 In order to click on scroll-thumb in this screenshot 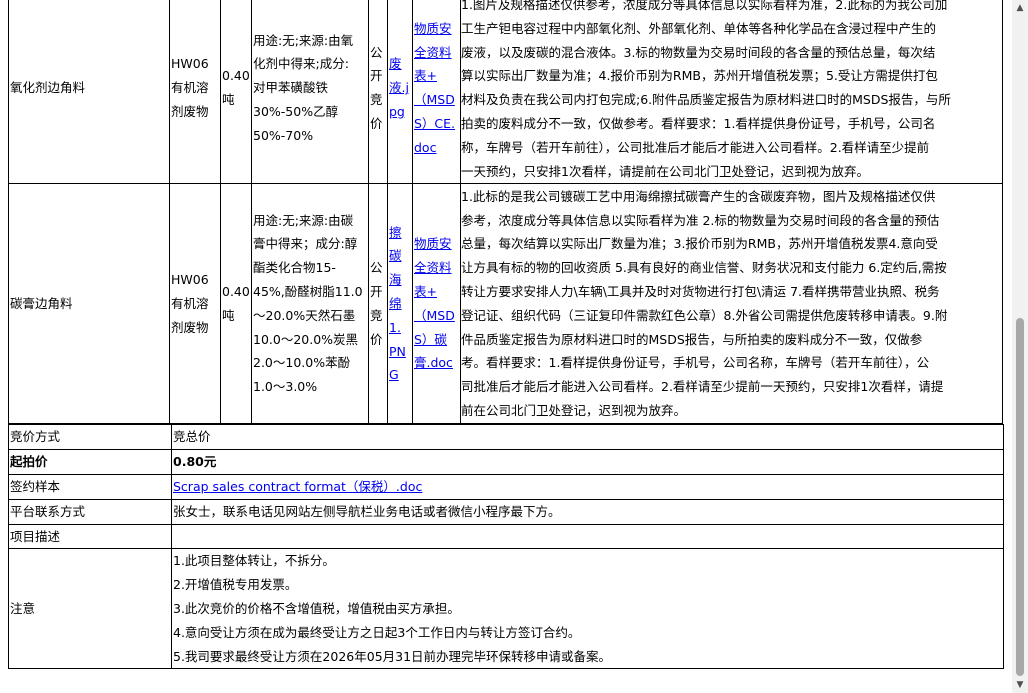, I will do `click(1020, 497)`.